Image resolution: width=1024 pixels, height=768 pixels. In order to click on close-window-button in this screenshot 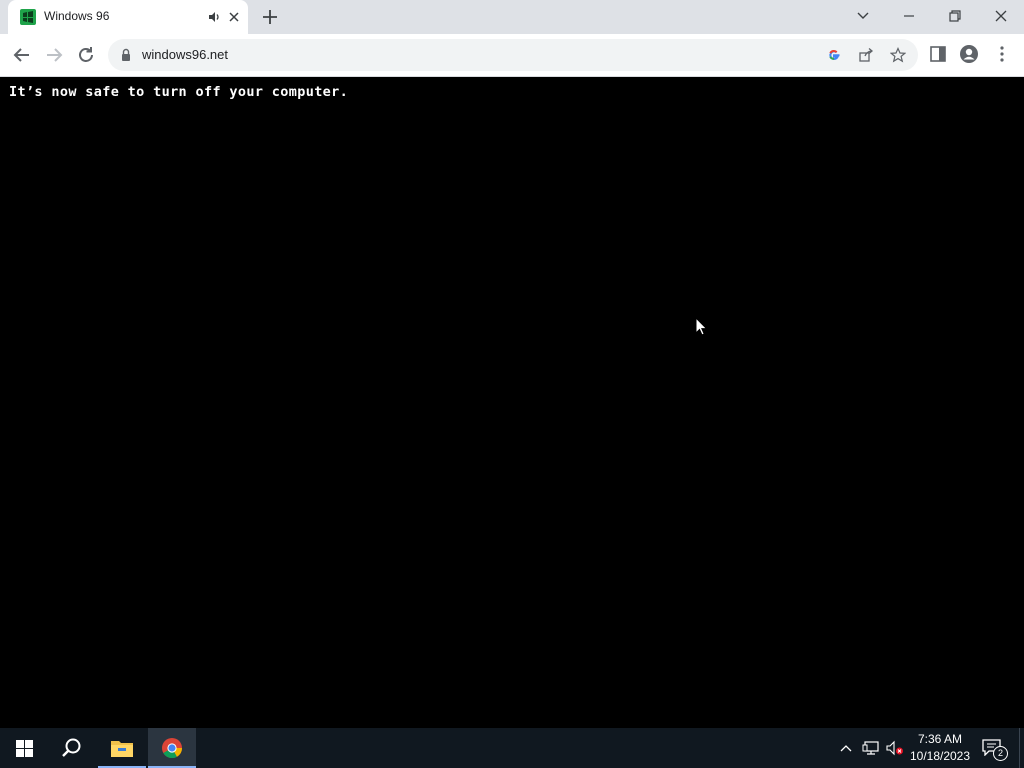, I will do `click(1001, 15)`.